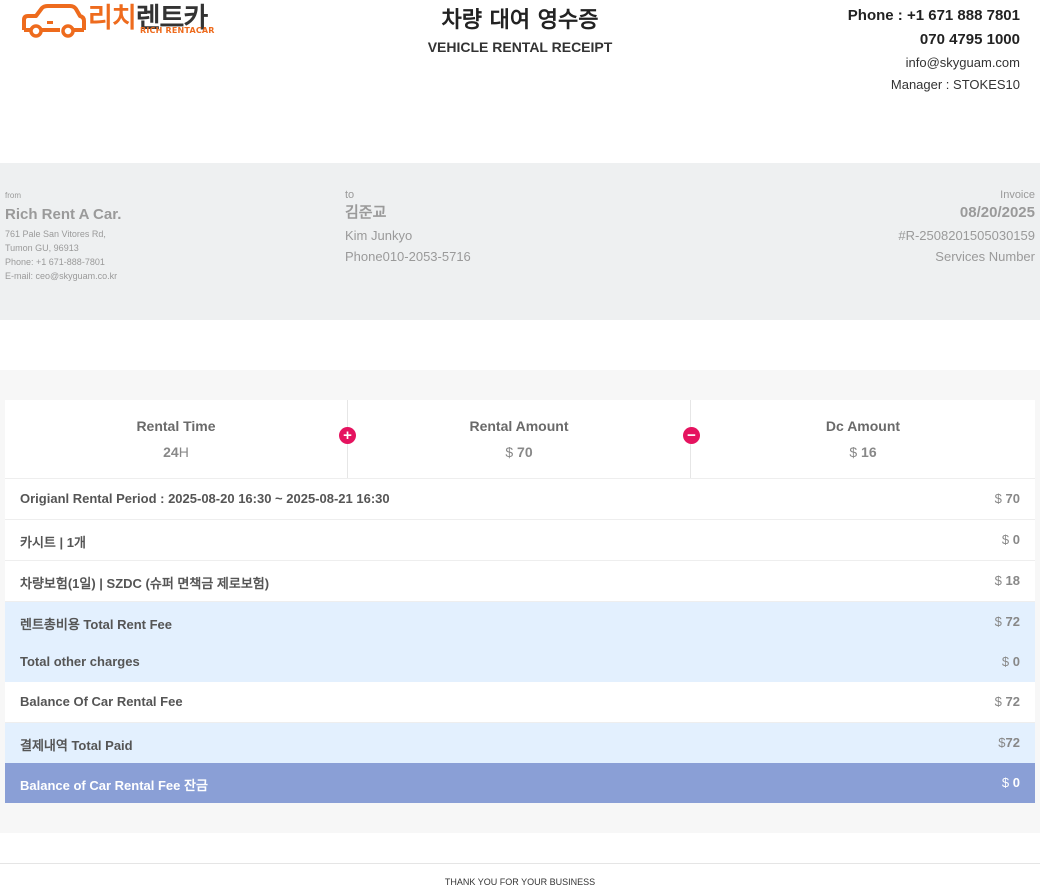 The image size is (1040, 889). Describe the element at coordinates (53, 542) in the screenshot. I see `line-item-label: 카시트 | 1개` at that location.